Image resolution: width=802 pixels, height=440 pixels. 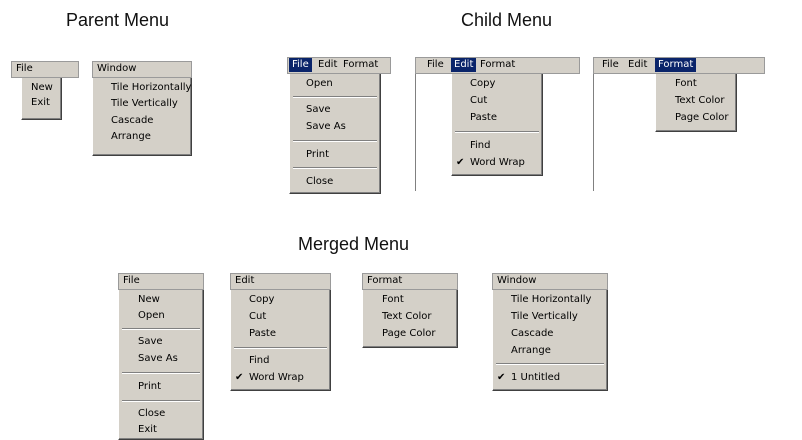 I want to click on menu-item-1-untitled: 1 Untitled, so click(x=535, y=378).